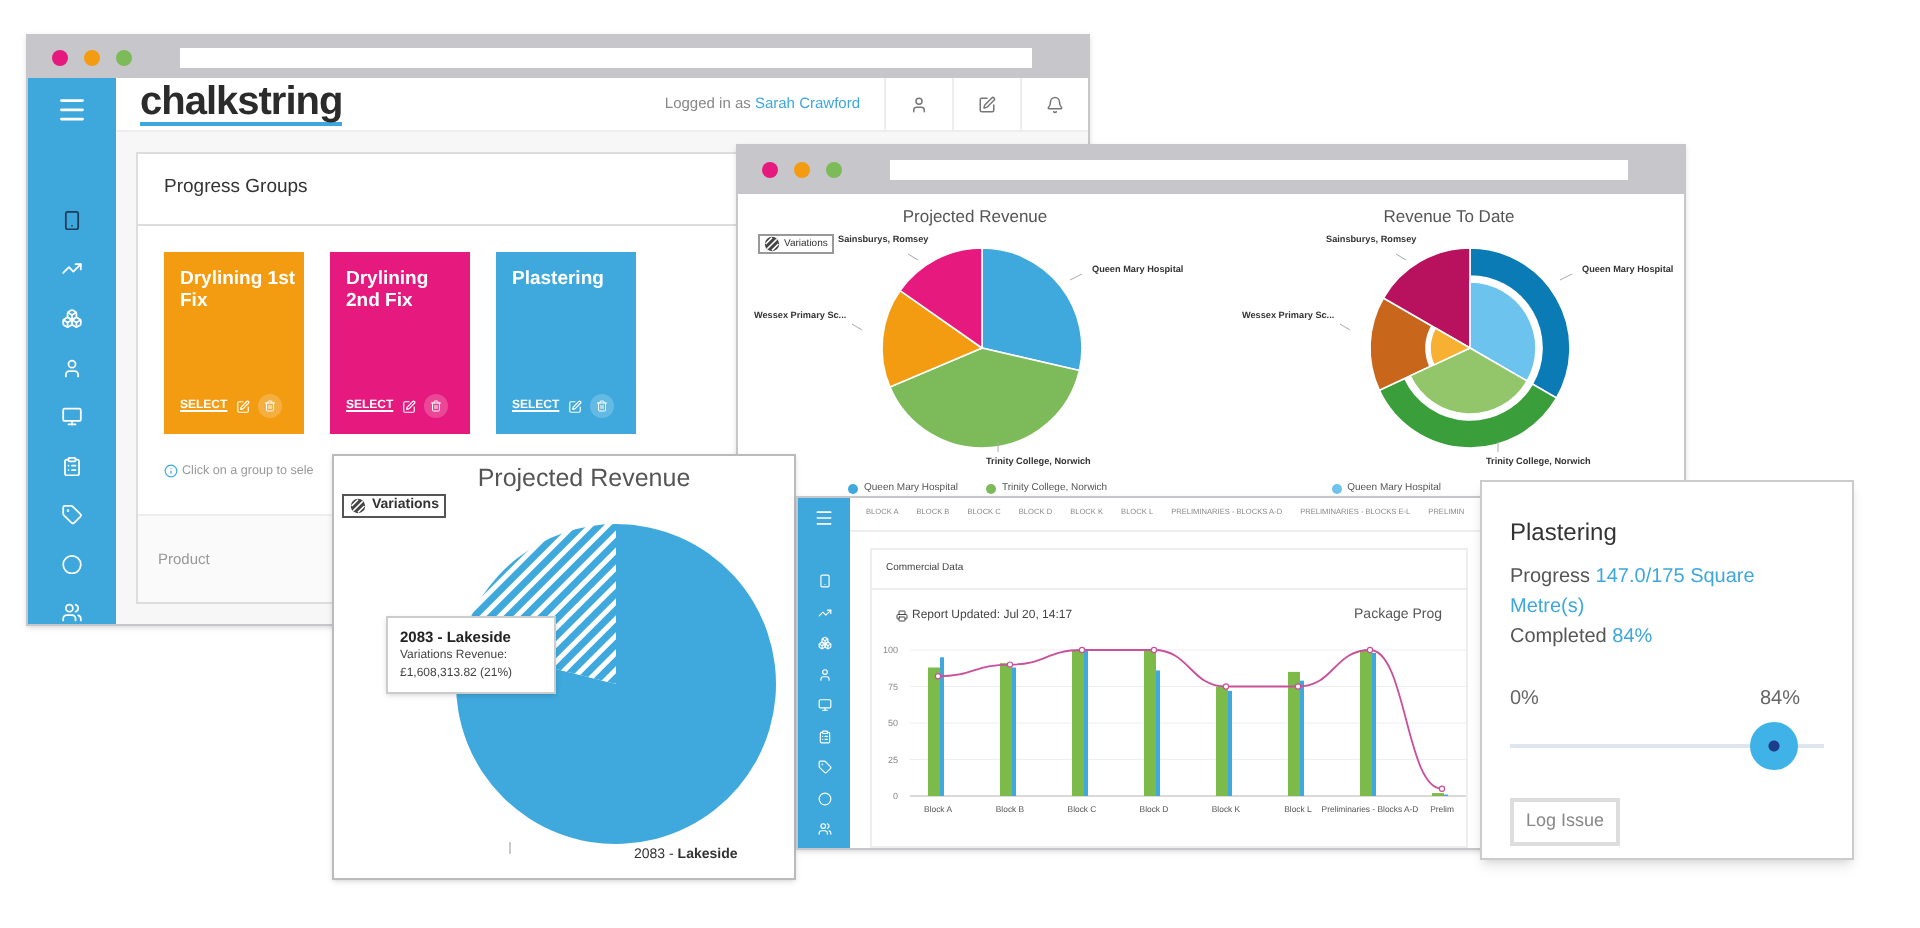  Describe the element at coordinates (902, 616) in the screenshot. I see `printer-icon` at that location.